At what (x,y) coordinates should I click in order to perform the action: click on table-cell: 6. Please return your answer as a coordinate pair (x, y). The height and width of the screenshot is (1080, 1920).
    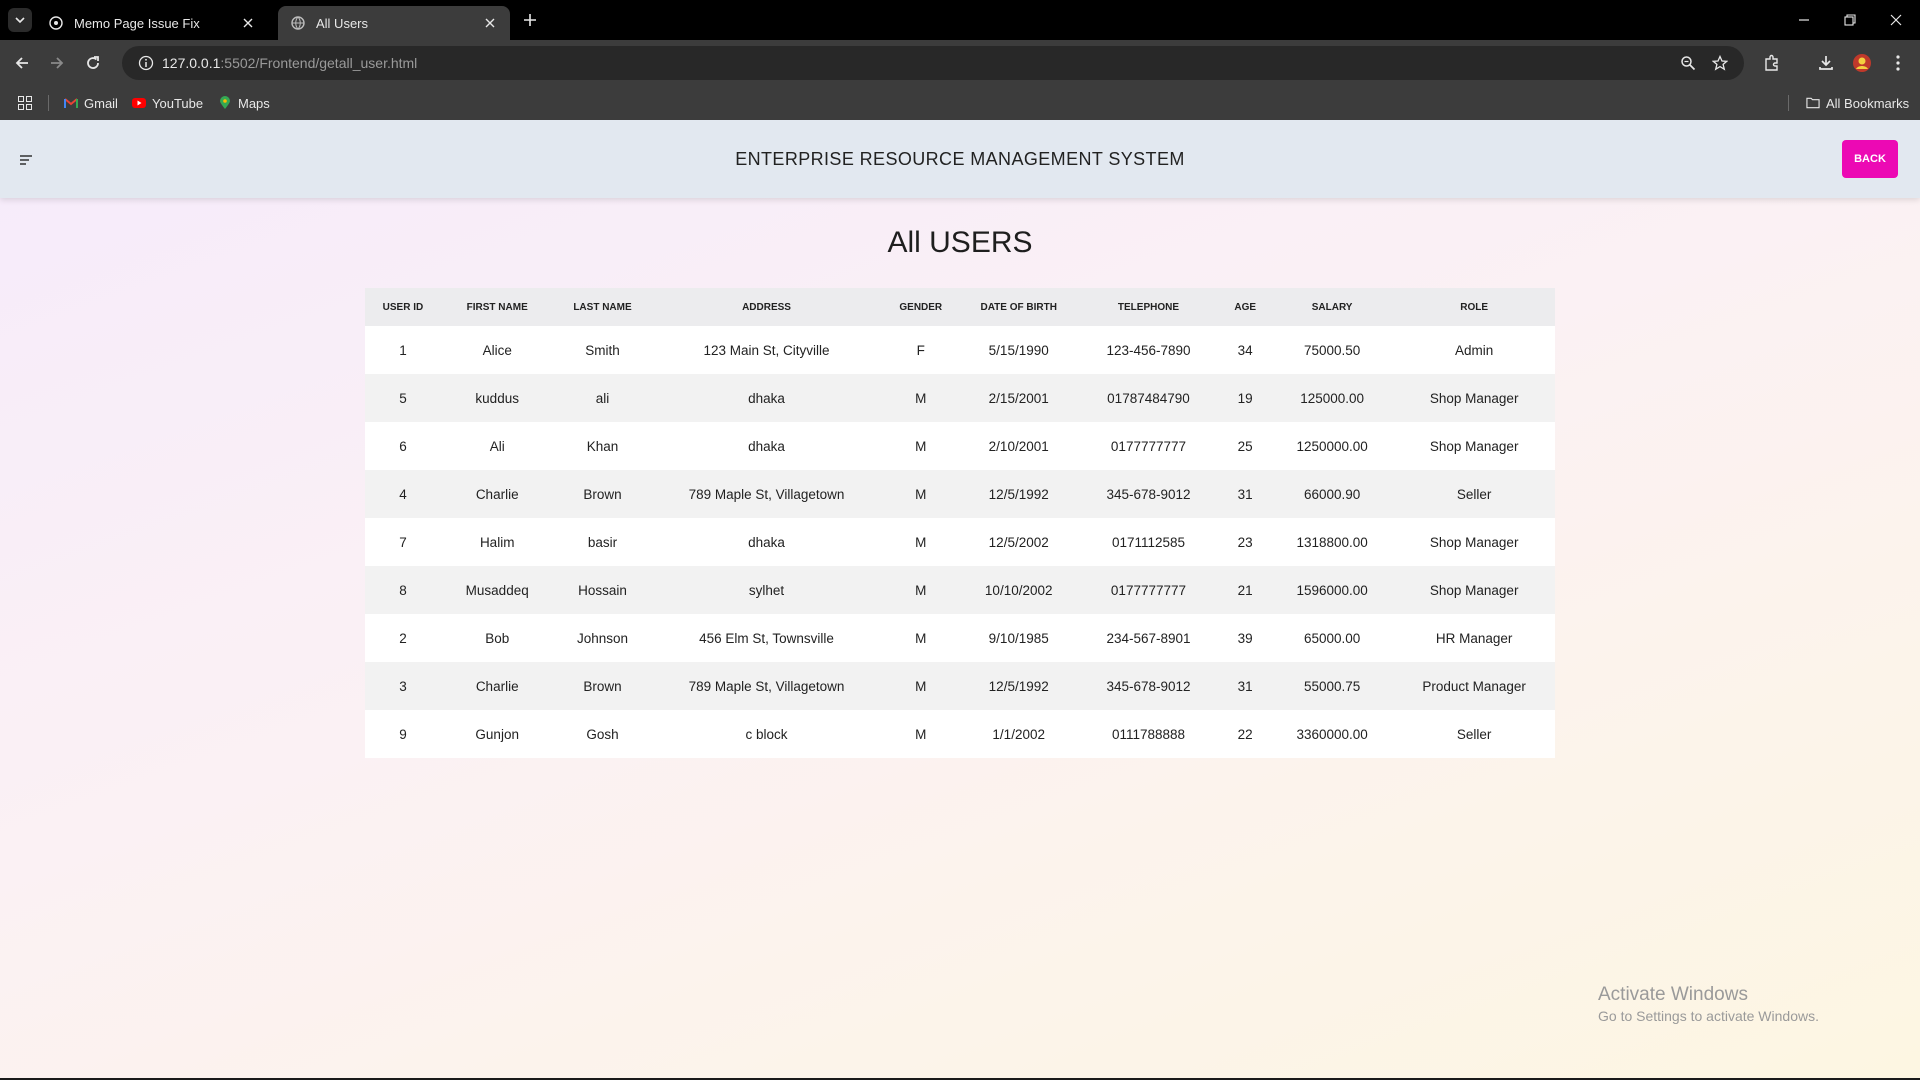
    Looking at the image, I should click on (403, 446).